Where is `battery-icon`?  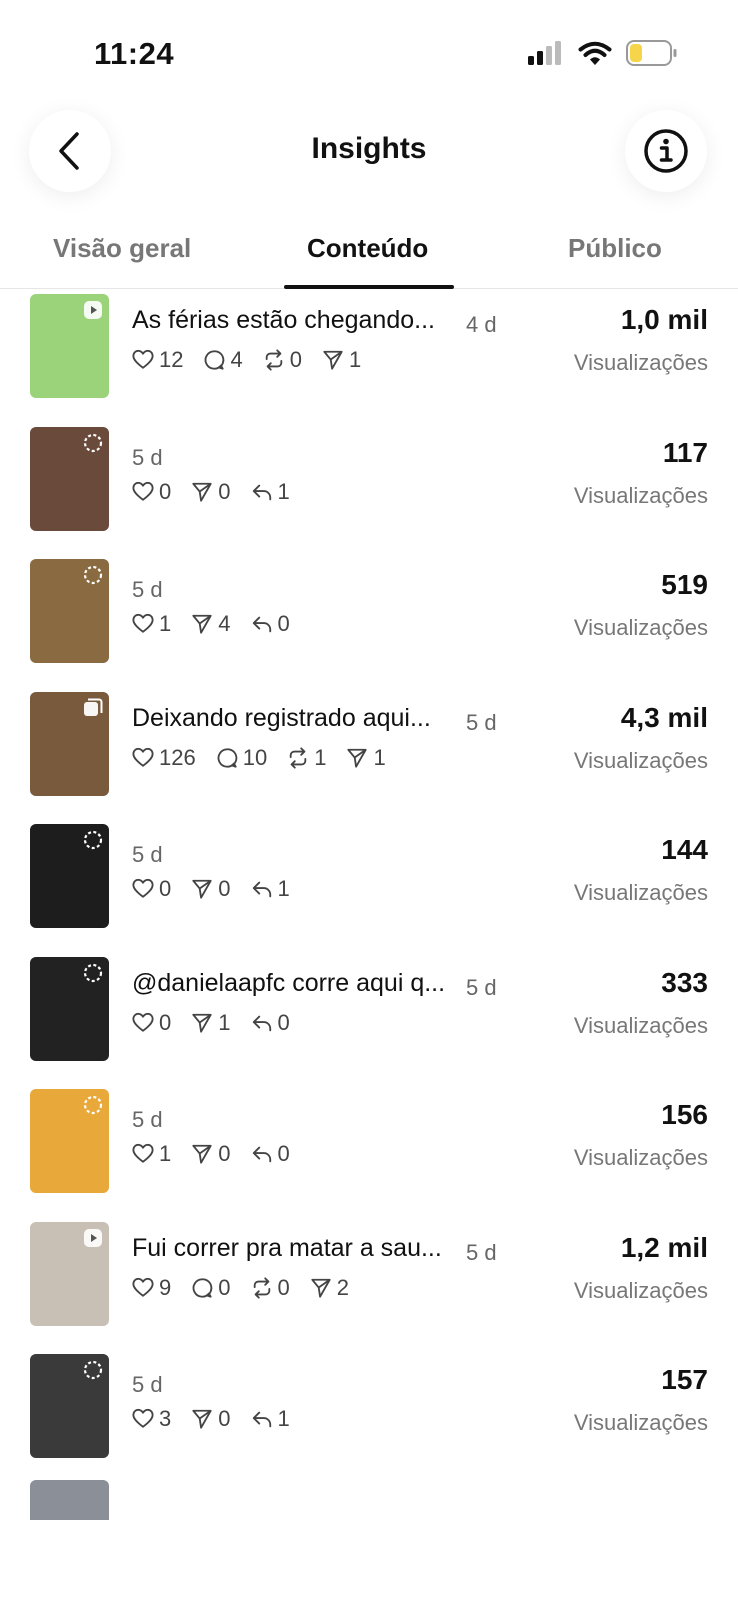 battery-icon is located at coordinates (651, 53).